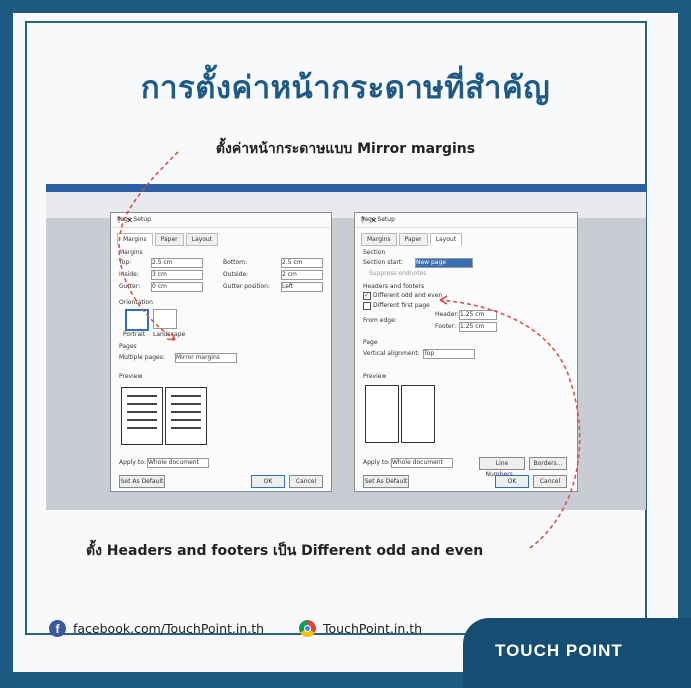 This screenshot has height=688, width=691. Describe the element at coordinates (372, 628) in the screenshot. I see `website-link: TouchPoint.in.th` at that location.